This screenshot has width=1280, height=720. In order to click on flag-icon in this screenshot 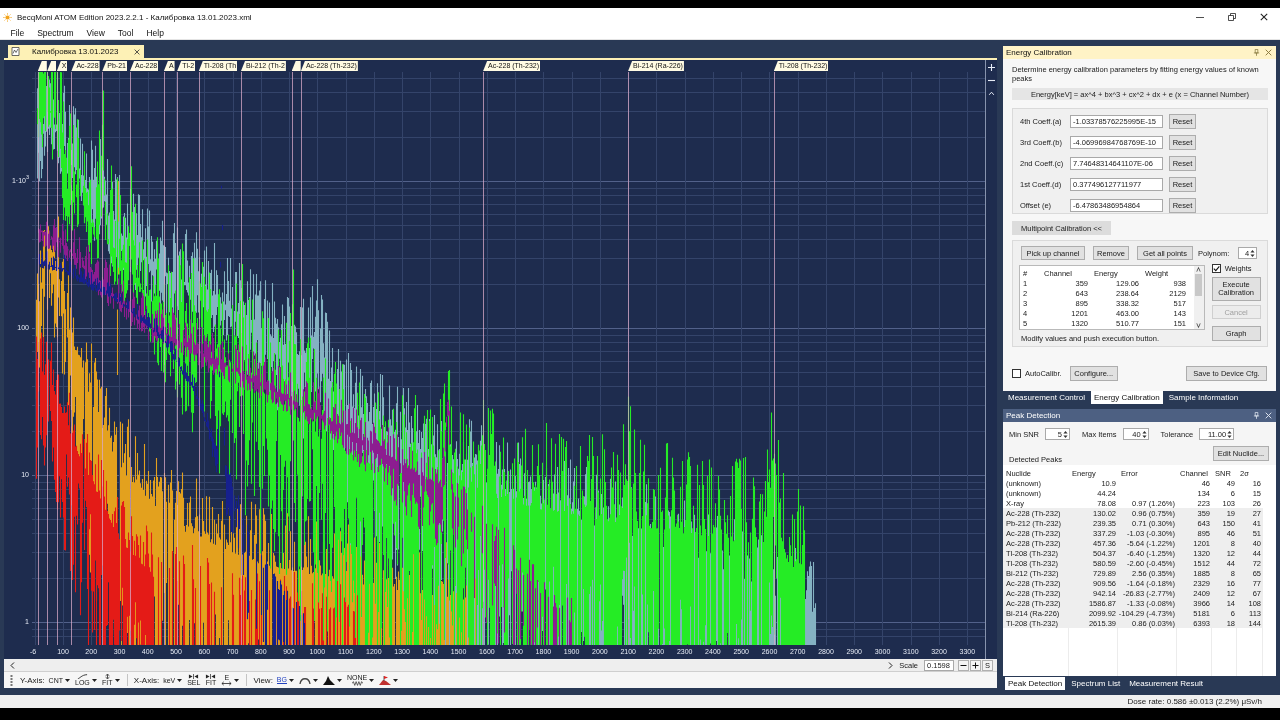, I will do `click(385, 680)`.